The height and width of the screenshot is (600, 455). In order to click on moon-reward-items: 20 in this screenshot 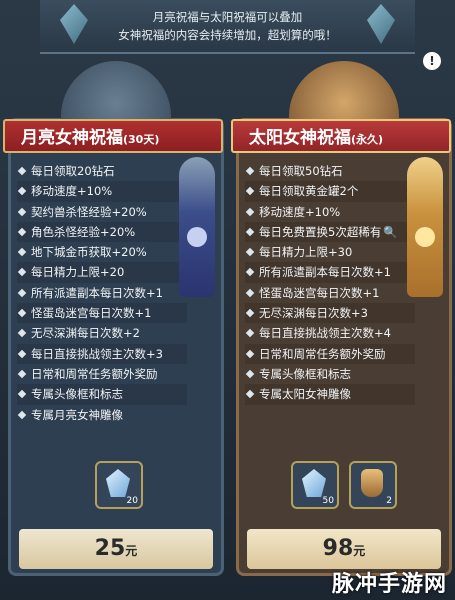, I will do `click(116, 486)`.